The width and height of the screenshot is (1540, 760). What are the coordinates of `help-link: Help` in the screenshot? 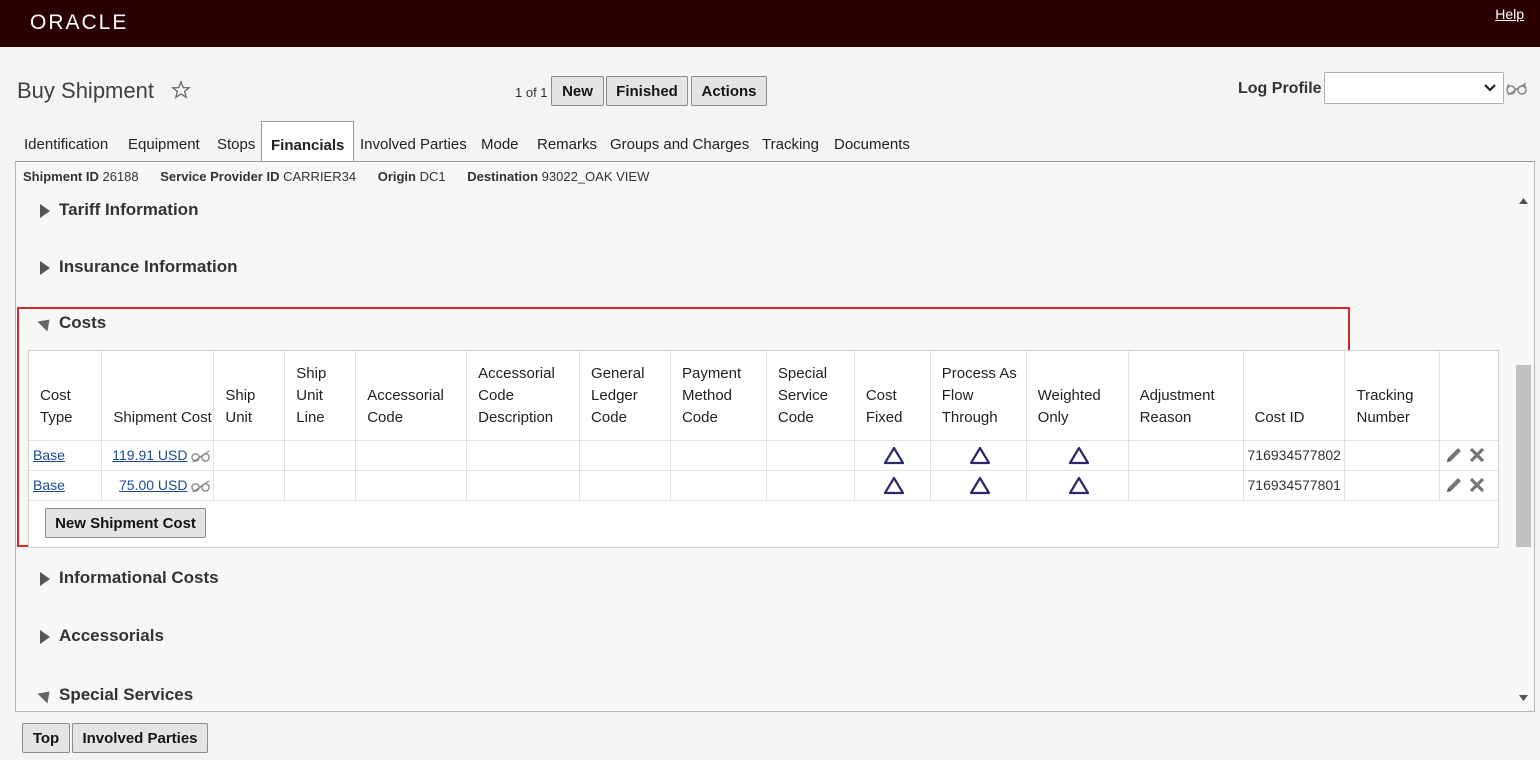 It's located at (1509, 14).